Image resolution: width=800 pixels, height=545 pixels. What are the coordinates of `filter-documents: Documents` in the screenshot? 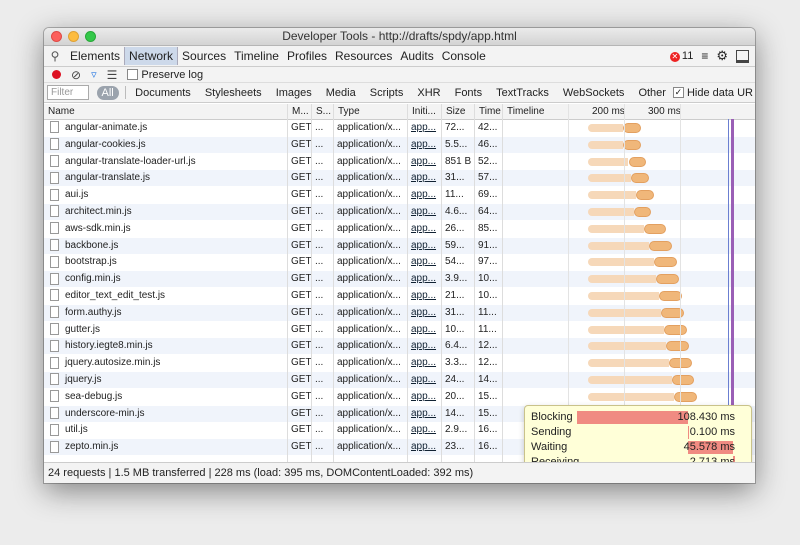 It's located at (163, 93).